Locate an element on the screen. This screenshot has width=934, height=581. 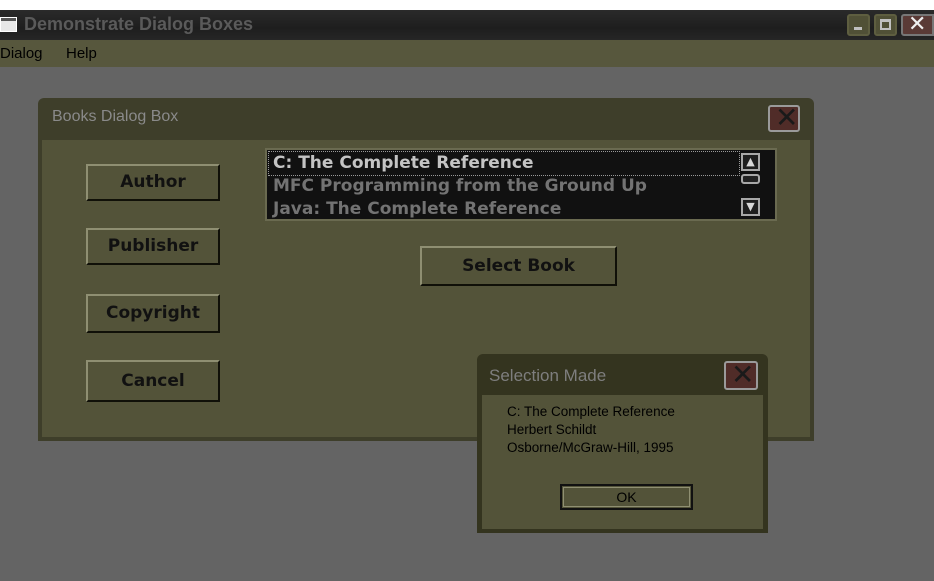
cancel-button: Cancel is located at coordinates (153, 381).